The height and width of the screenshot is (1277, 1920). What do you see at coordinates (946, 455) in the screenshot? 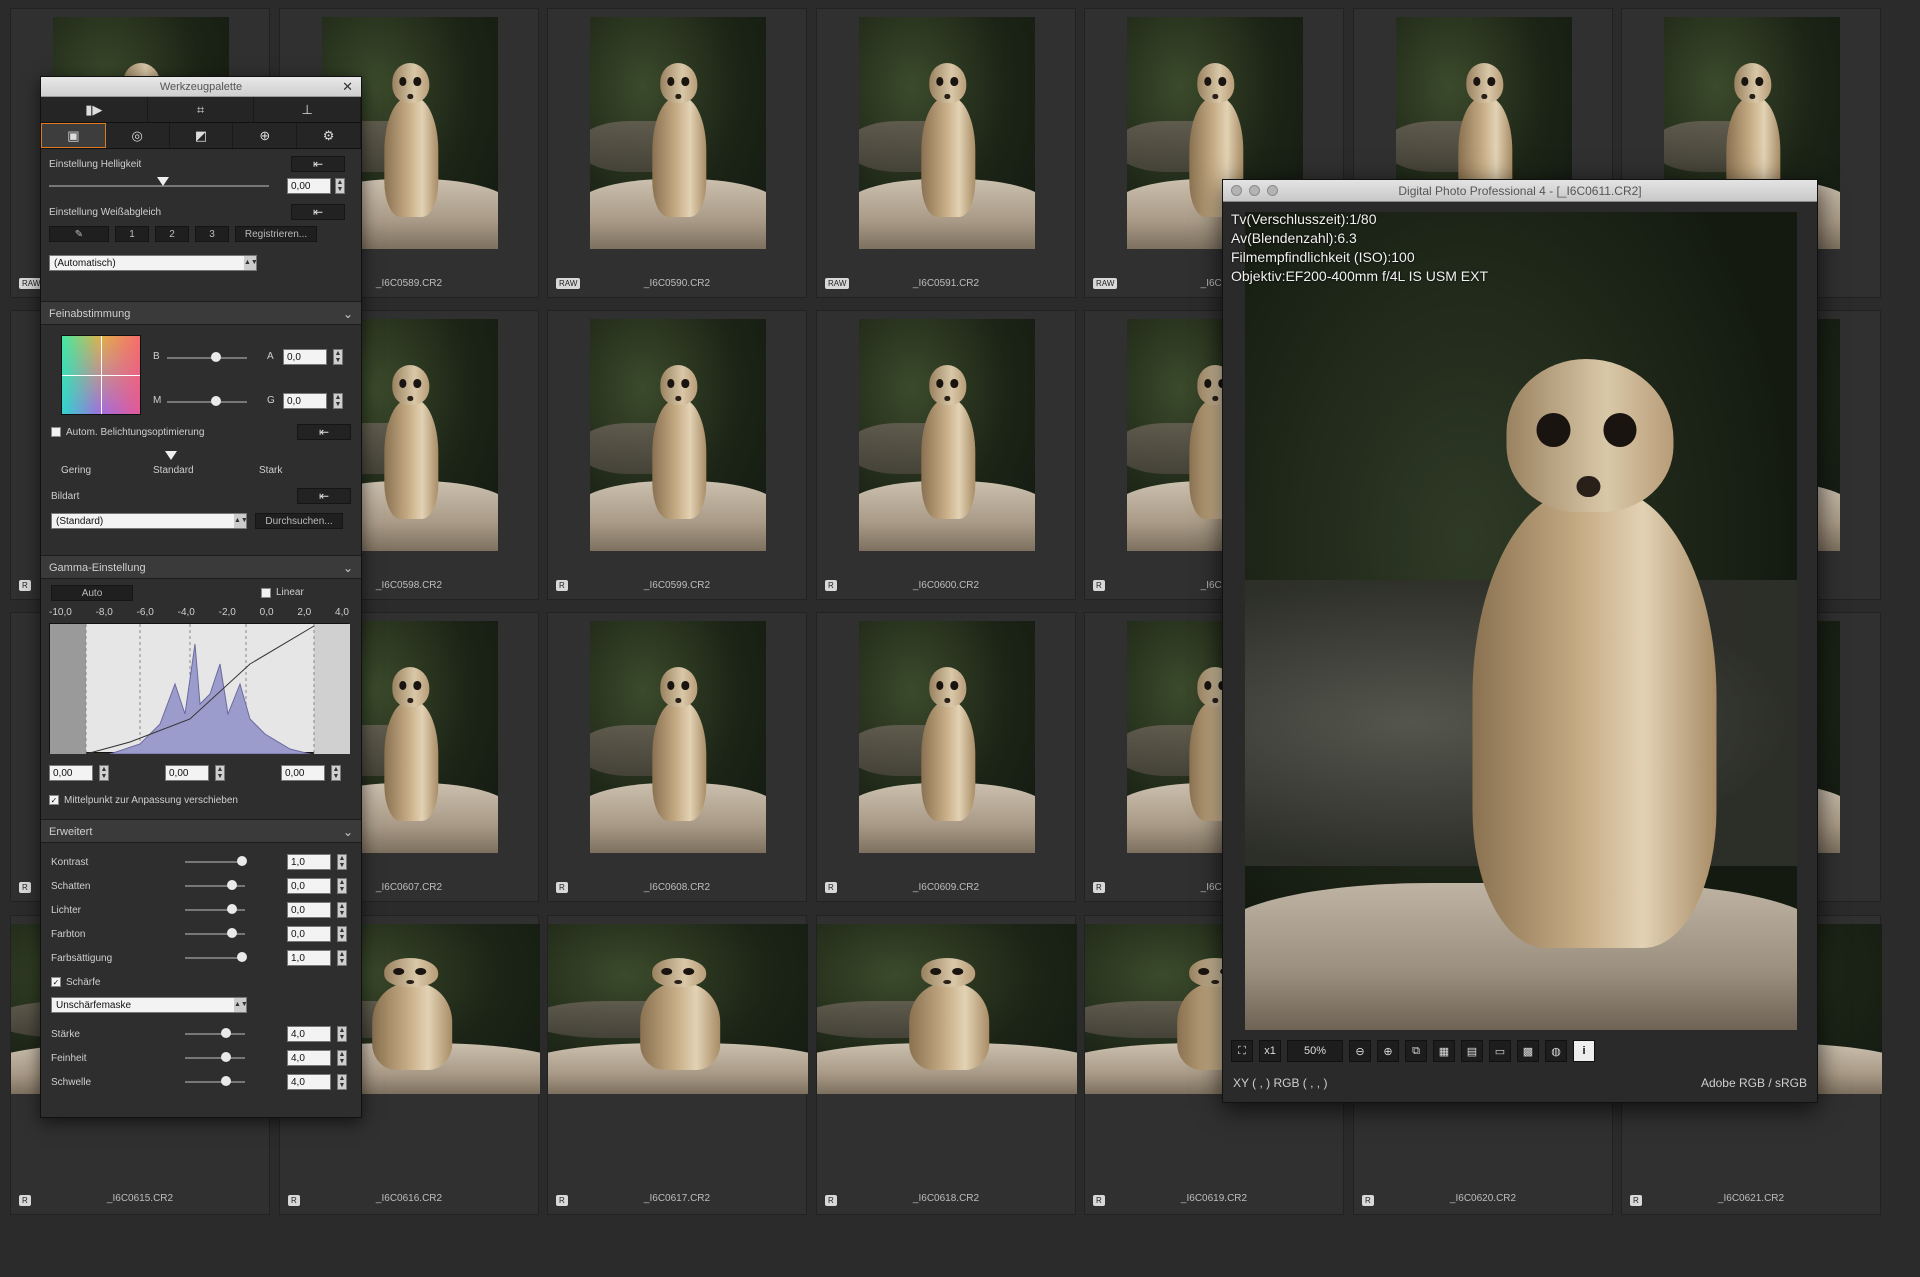
I see `thumbnail-cell: R _I6C0600.CR2` at bounding box center [946, 455].